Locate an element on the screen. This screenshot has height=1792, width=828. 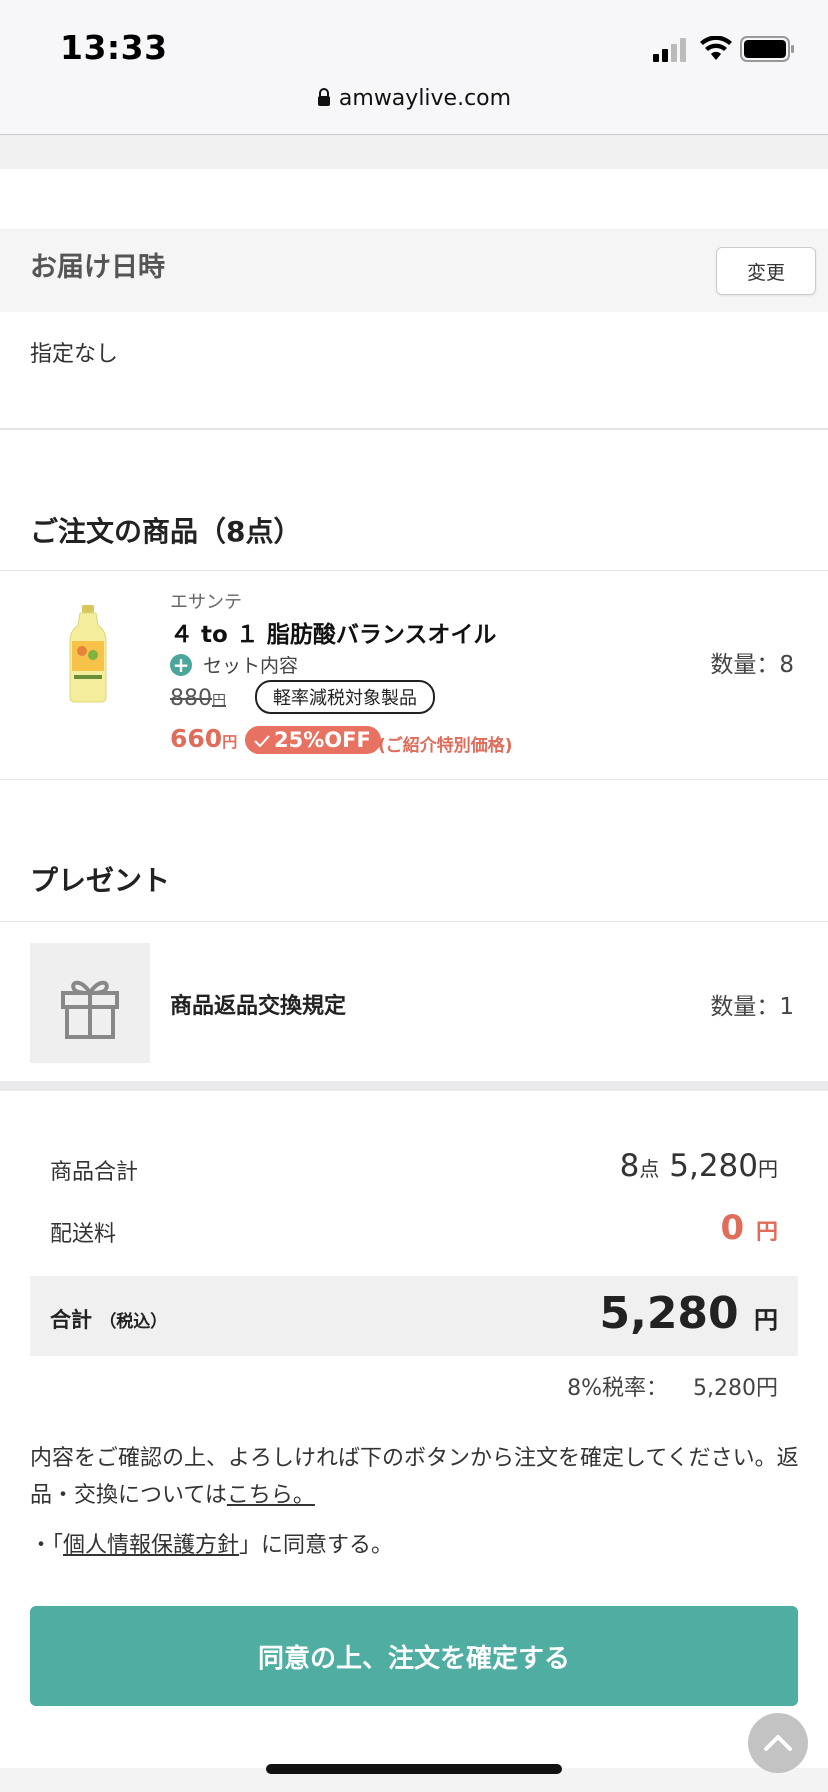
shipping-amount: 0 is located at coordinates (732, 1228).